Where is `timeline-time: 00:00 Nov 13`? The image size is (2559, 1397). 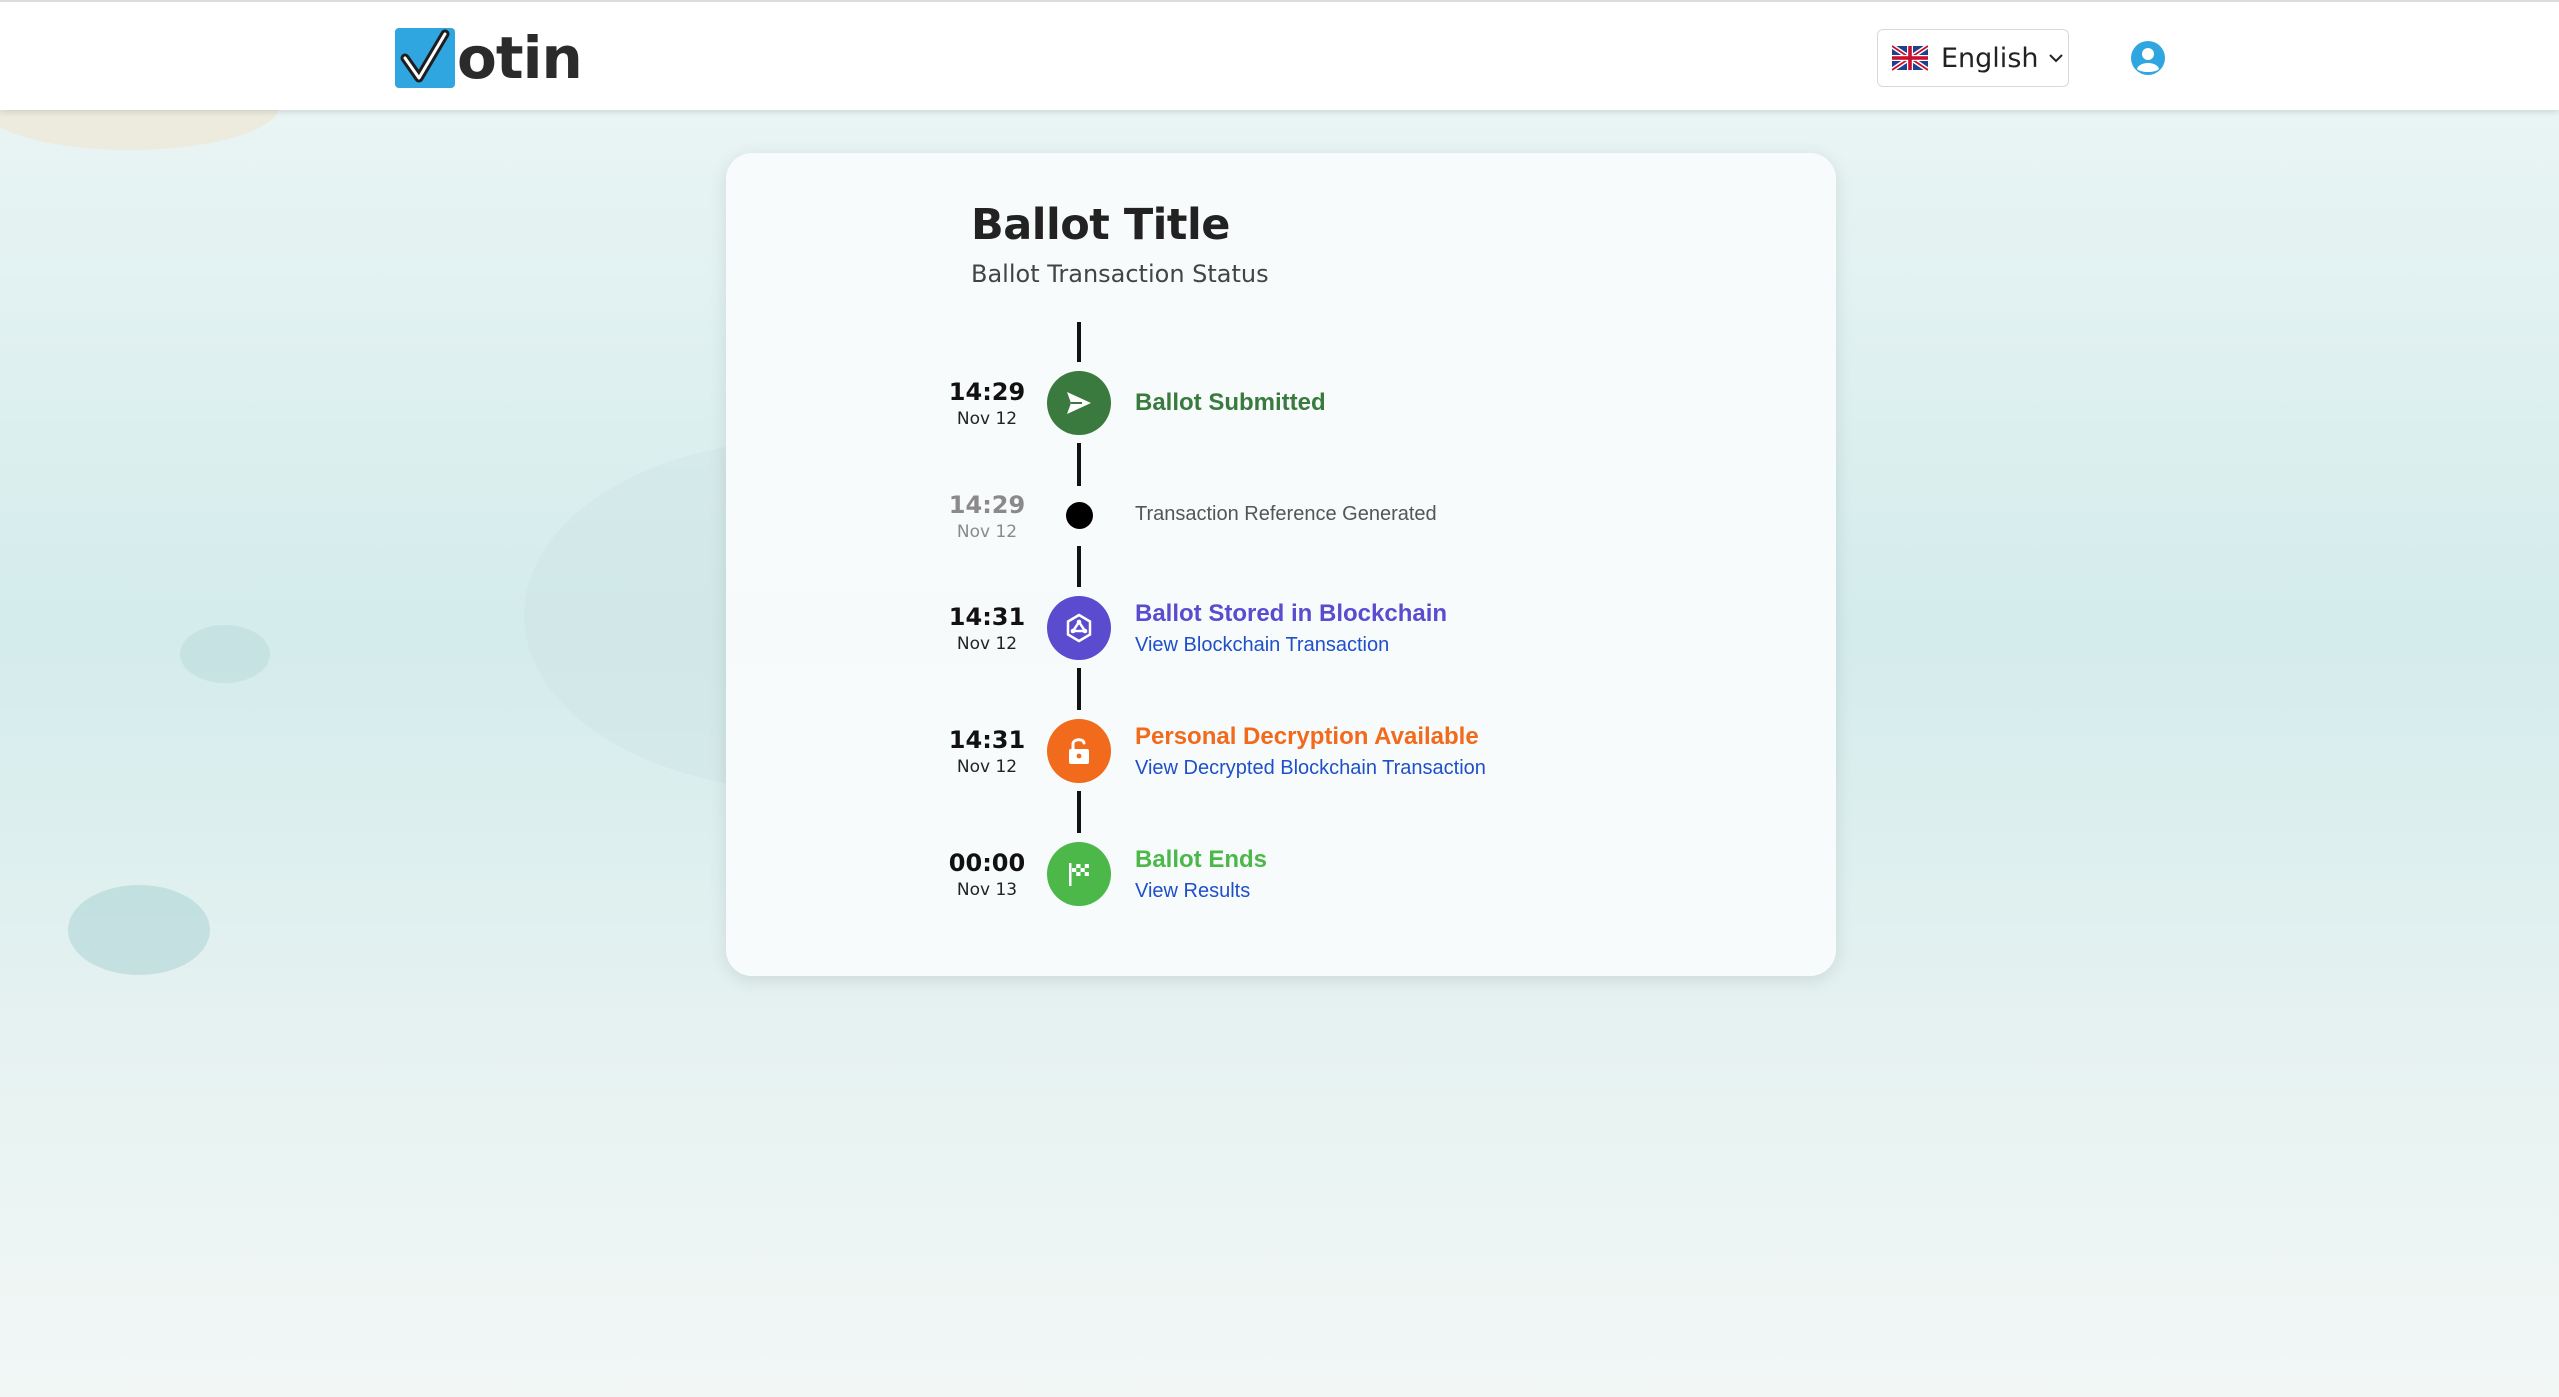
timeline-time: 00:00 Nov 13 is located at coordinates (987, 874).